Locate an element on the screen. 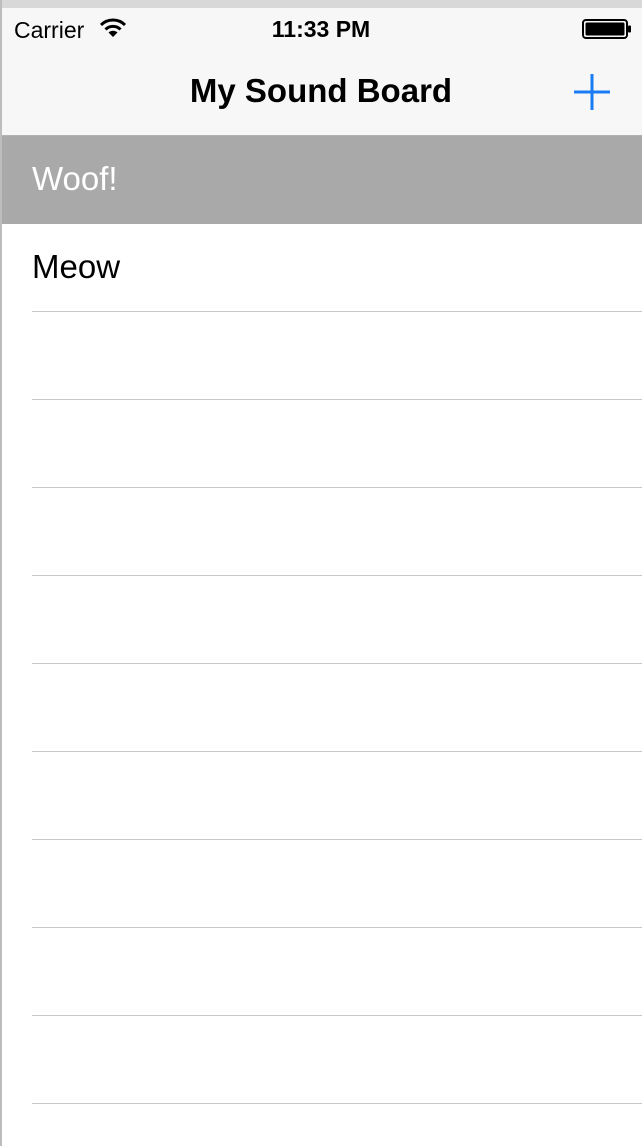  sound-row: Woof! is located at coordinates (321, 180).